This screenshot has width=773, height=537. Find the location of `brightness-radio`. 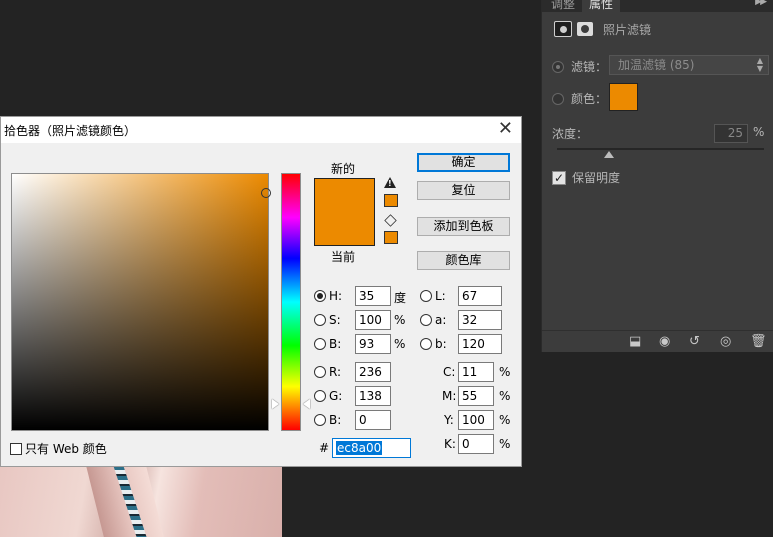

brightness-radio is located at coordinates (320, 344).